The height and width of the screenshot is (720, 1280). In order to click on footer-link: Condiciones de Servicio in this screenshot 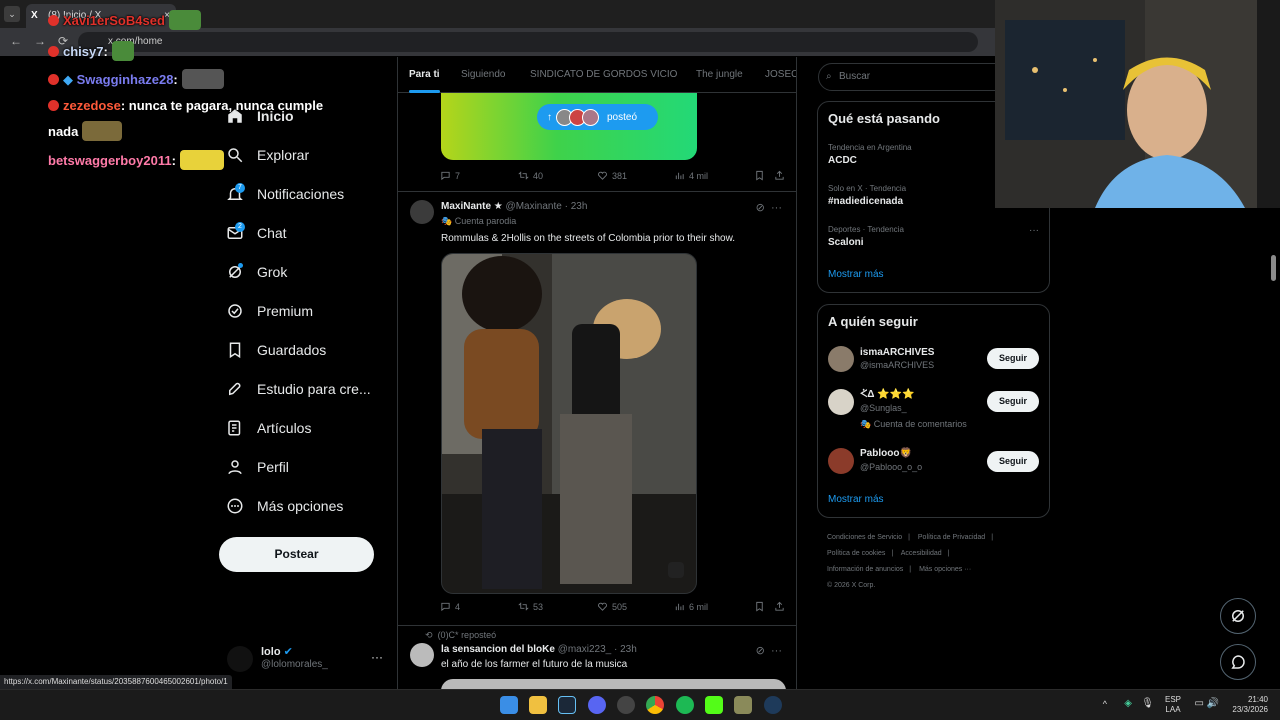, I will do `click(864, 537)`.